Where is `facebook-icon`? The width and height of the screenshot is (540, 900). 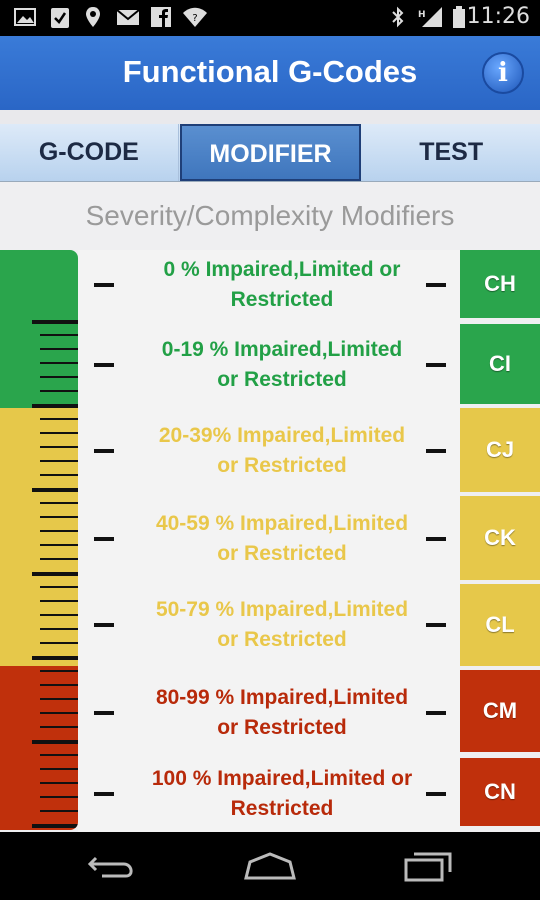 facebook-icon is located at coordinates (161, 17).